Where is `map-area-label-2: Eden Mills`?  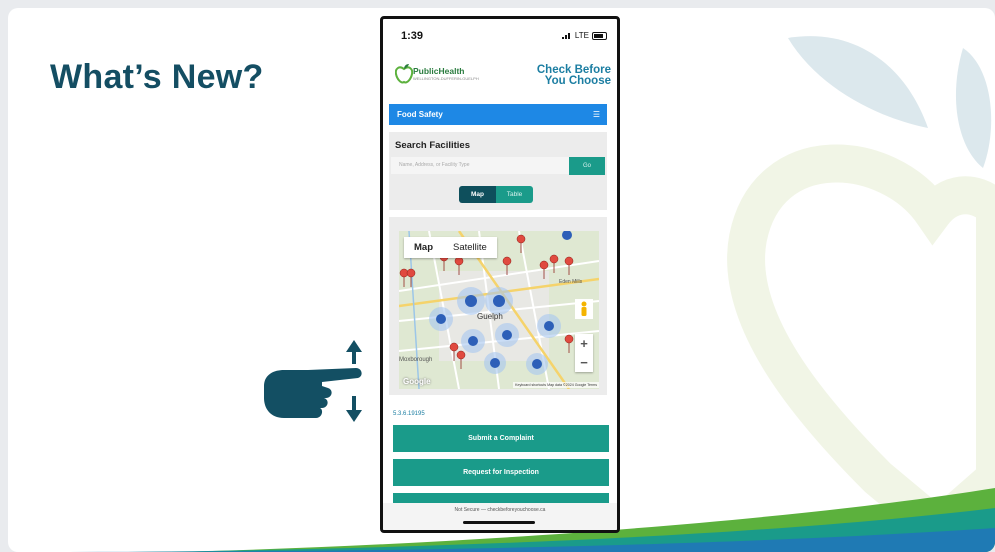 map-area-label-2: Eden Mills is located at coordinates (571, 282).